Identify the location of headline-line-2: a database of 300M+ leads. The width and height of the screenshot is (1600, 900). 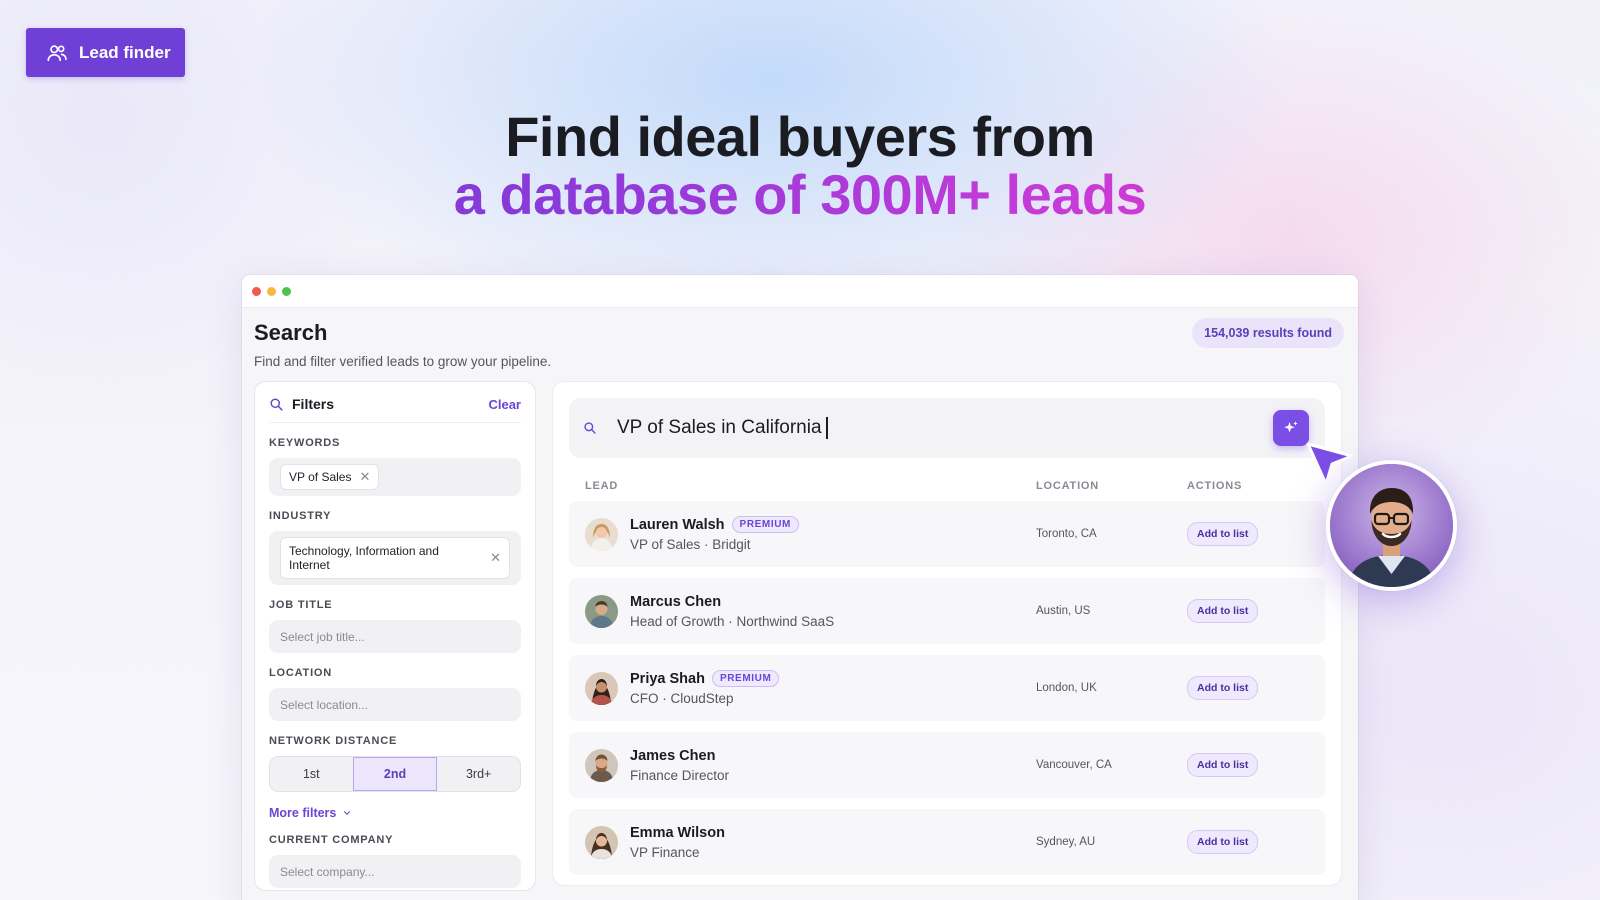
(800, 195).